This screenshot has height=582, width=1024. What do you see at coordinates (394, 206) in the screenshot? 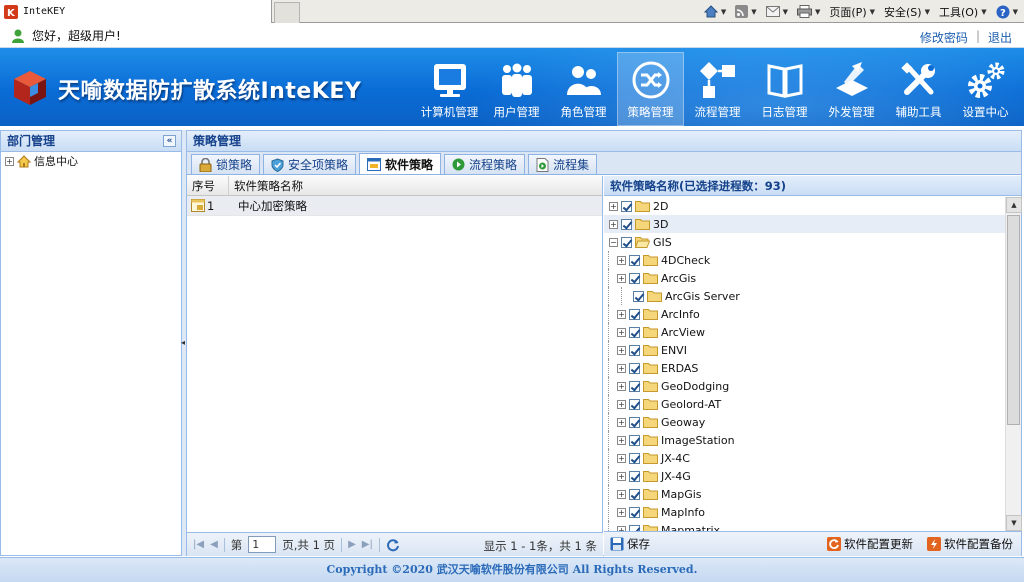
I see `table-row: 1 中心加密策略` at bounding box center [394, 206].